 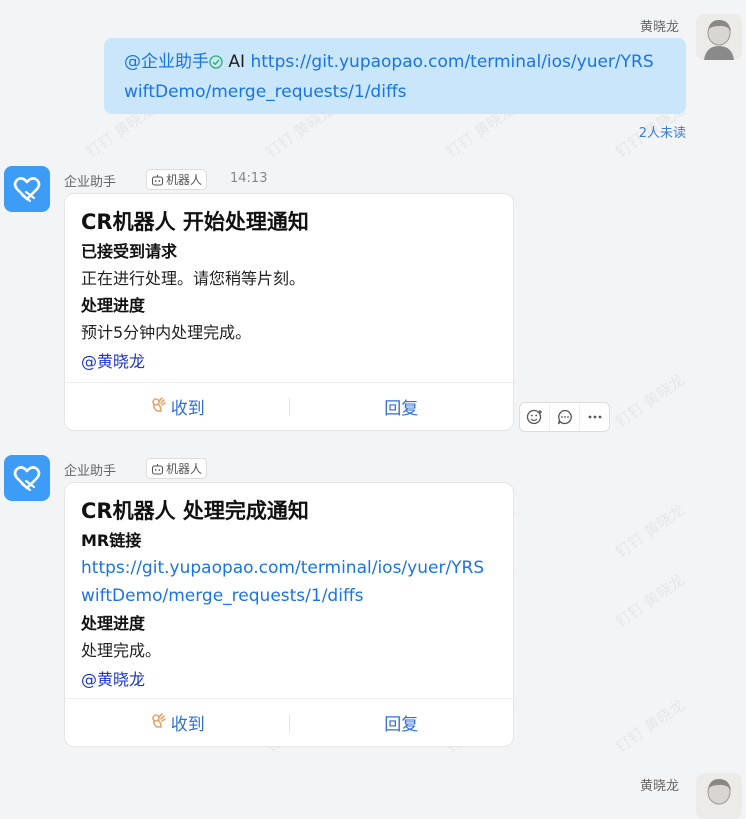 What do you see at coordinates (166, 62) in the screenshot?
I see `mention-link: @企业助手` at bounding box center [166, 62].